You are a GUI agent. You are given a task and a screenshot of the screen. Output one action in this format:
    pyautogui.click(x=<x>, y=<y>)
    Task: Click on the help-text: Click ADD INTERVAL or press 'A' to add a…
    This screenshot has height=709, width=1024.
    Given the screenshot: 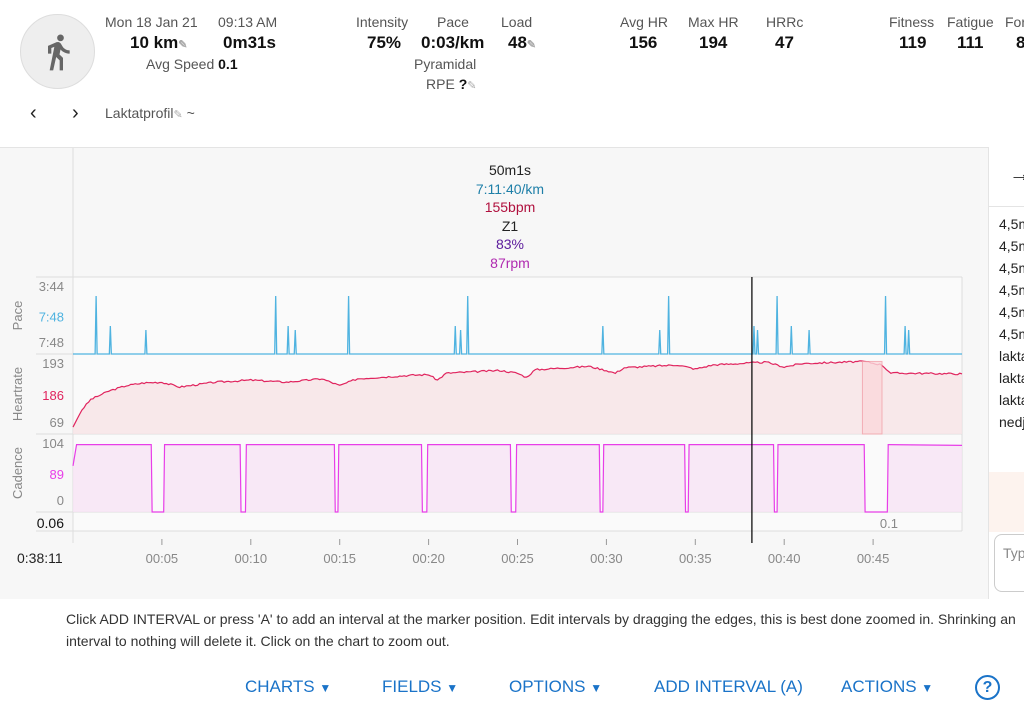 What is the action you would take?
    pyautogui.click(x=541, y=630)
    